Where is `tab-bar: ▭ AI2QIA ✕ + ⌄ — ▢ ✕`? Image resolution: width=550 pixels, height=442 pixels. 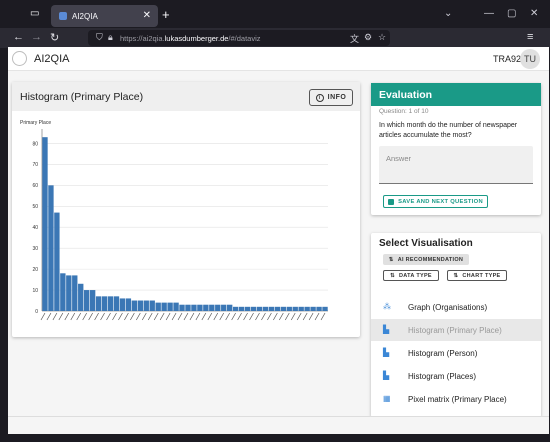
tab-bar: ▭ AI2QIA ✕ + ⌄ — ▢ ✕ is located at coordinates (275, 14).